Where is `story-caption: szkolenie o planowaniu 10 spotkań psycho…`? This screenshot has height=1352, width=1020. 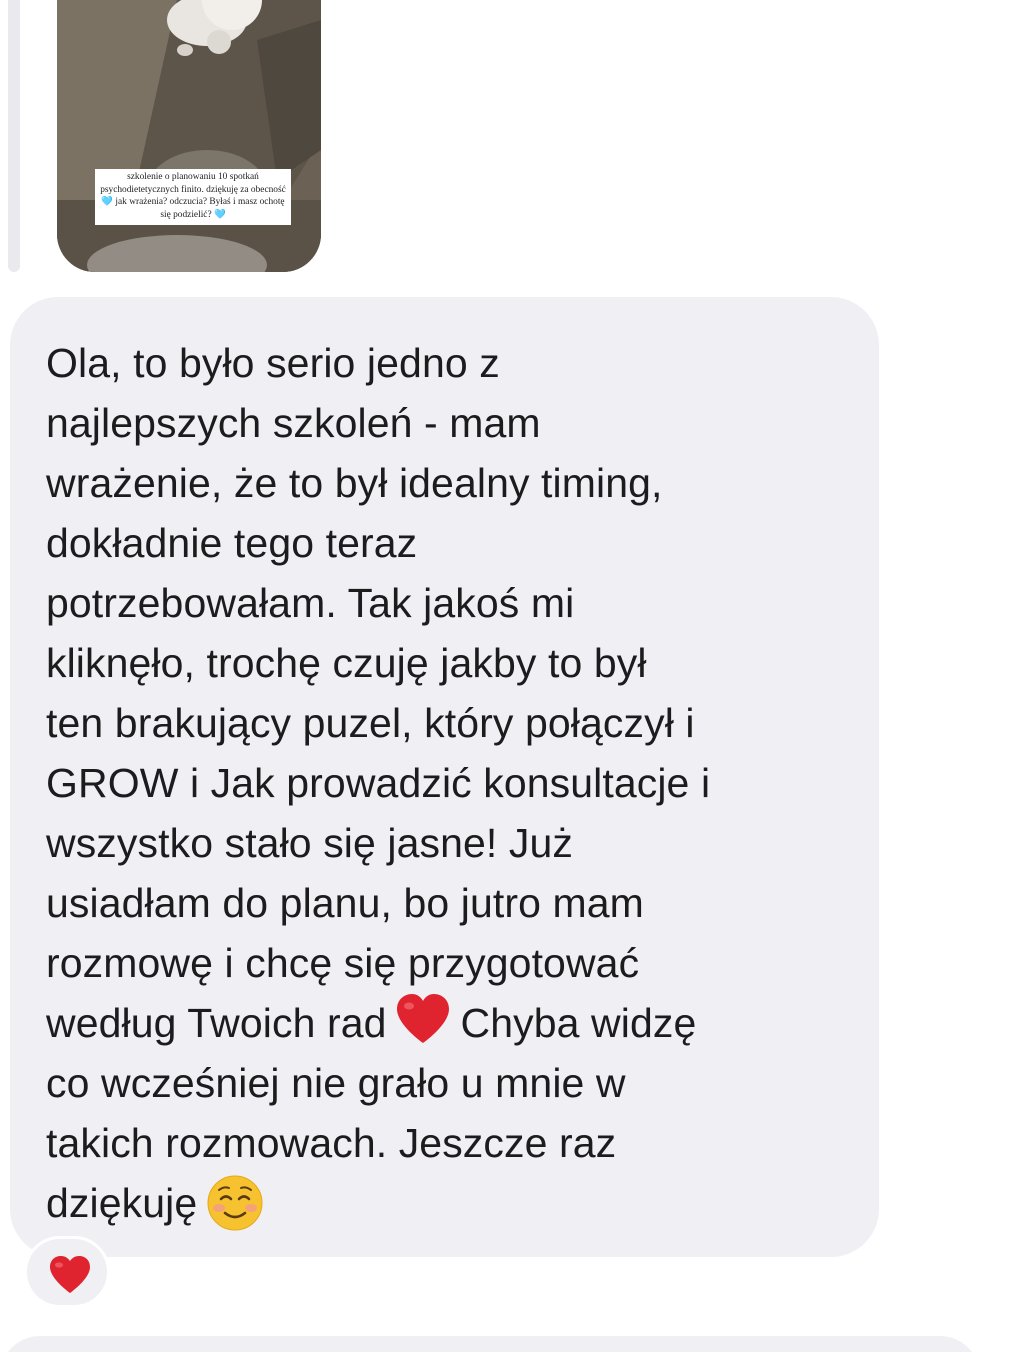 story-caption: szkolenie o planowaniu 10 spotkań psycho… is located at coordinates (193, 197).